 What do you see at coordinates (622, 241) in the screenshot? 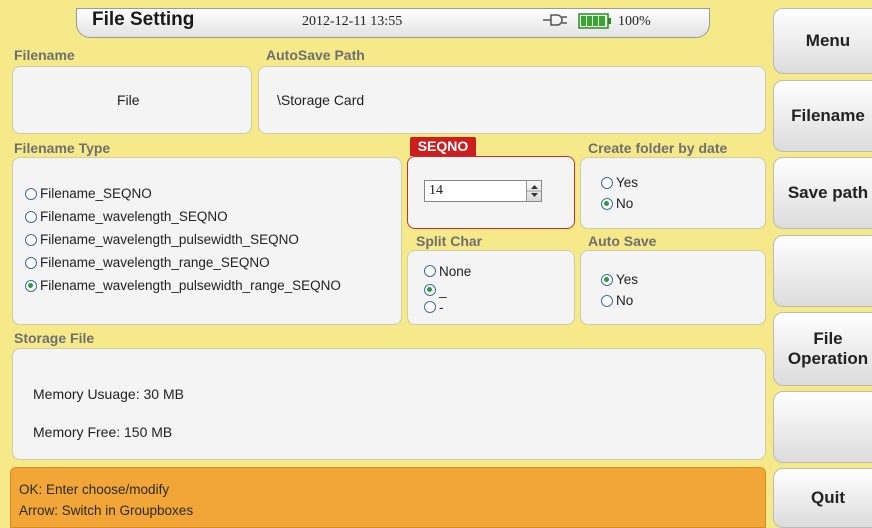
I see `auto-save-label: Auto Save` at bounding box center [622, 241].